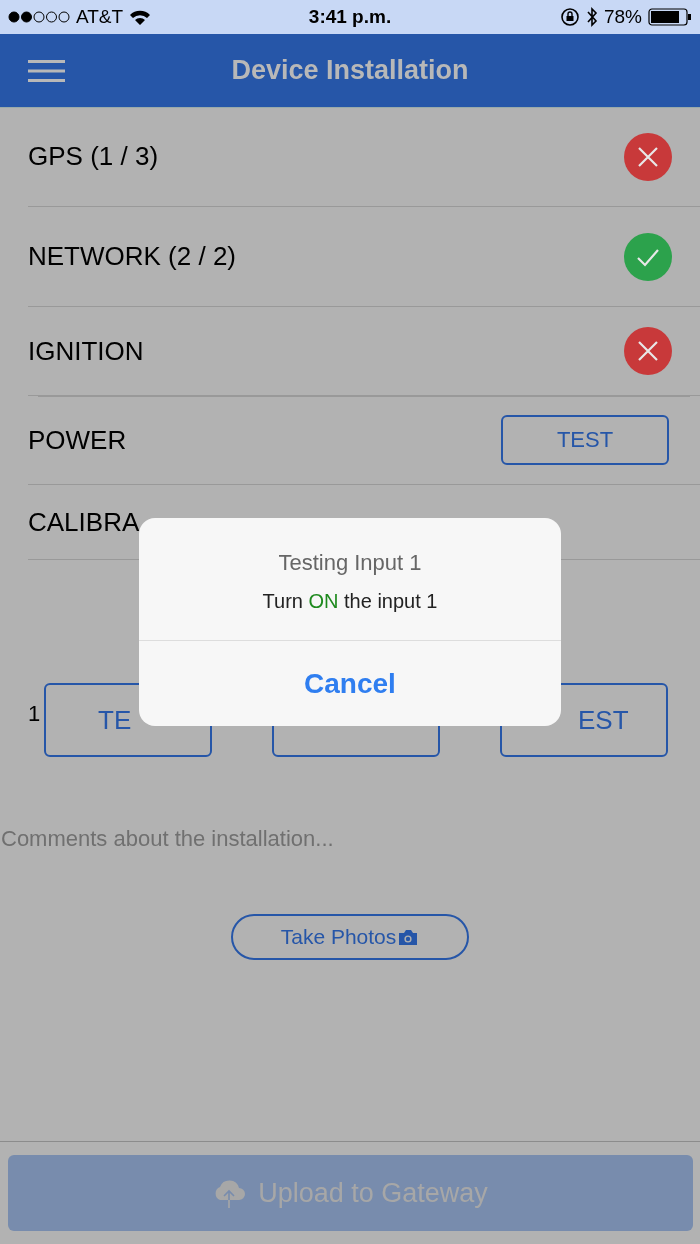  What do you see at coordinates (350, 937) in the screenshot?
I see `take-photos-button: Take Photos` at bounding box center [350, 937].